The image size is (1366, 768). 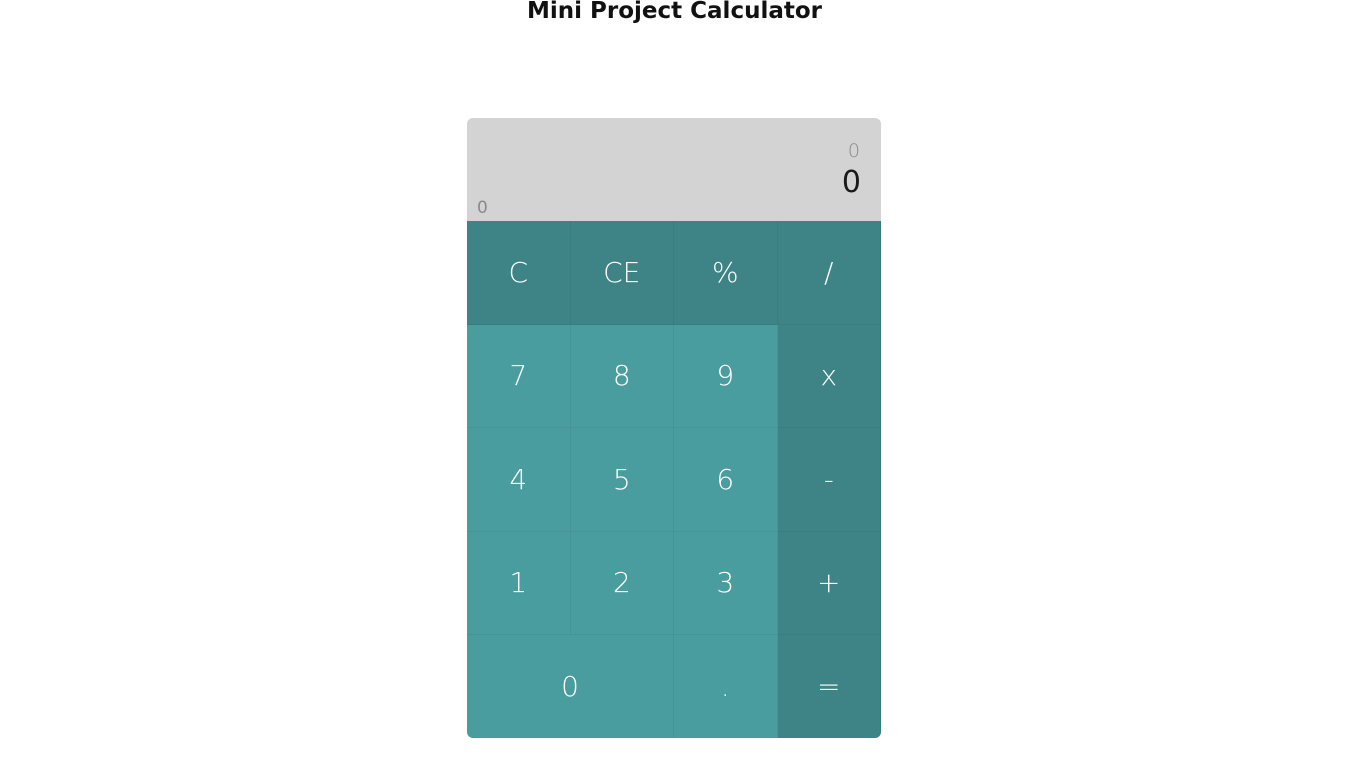 I want to click on equals-button: =, so click(x=829, y=686).